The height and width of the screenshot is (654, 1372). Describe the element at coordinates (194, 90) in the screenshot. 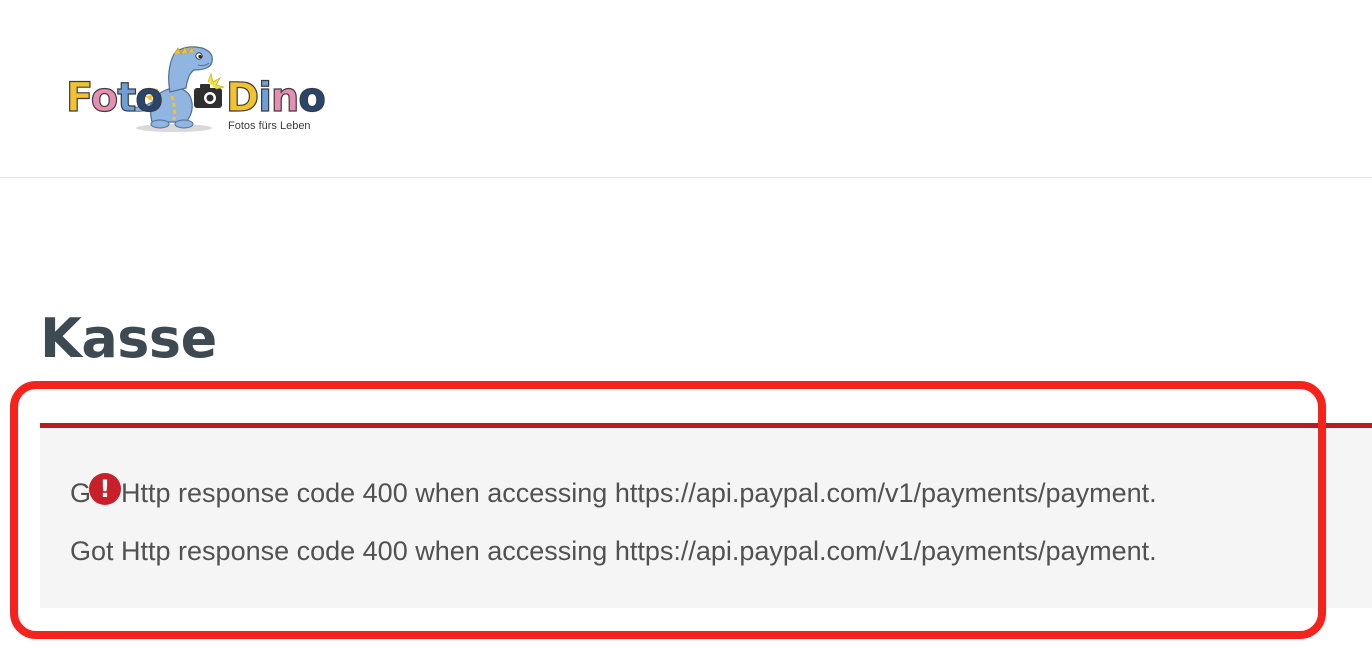

I see `site-logo: Foto Dino Fotos fürs Leben` at that location.